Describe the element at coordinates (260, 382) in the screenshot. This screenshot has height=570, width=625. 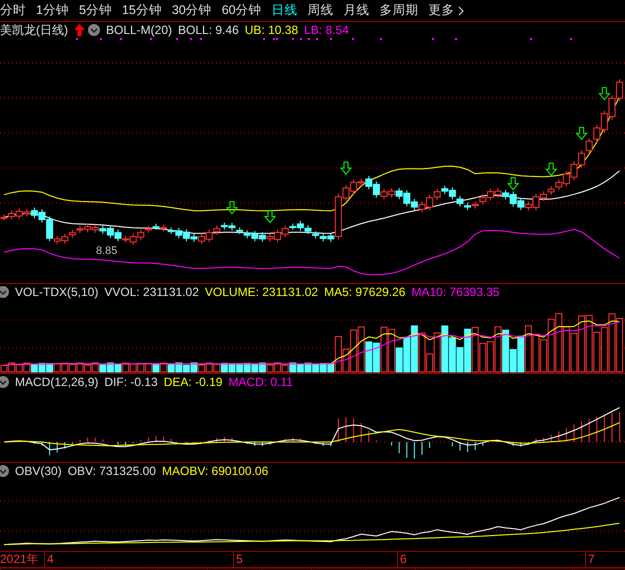
I see `indicator-value: MACD: 0.11` at that location.